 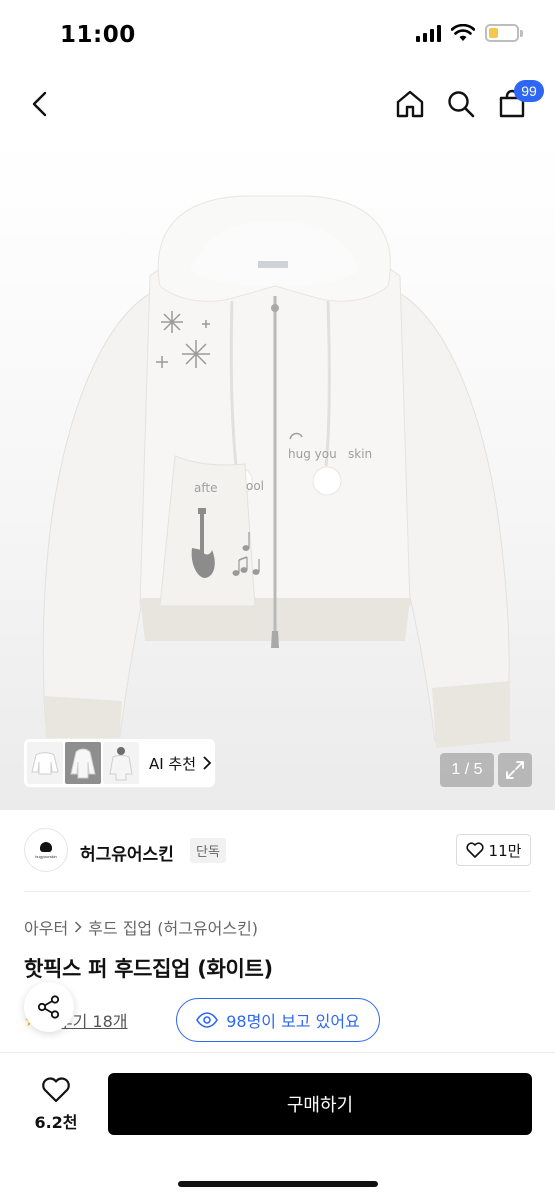 What do you see at coordinates (505, 850) in the screenshot?
I see `brand-like-count: 11만` at bounding box center [505, 850].